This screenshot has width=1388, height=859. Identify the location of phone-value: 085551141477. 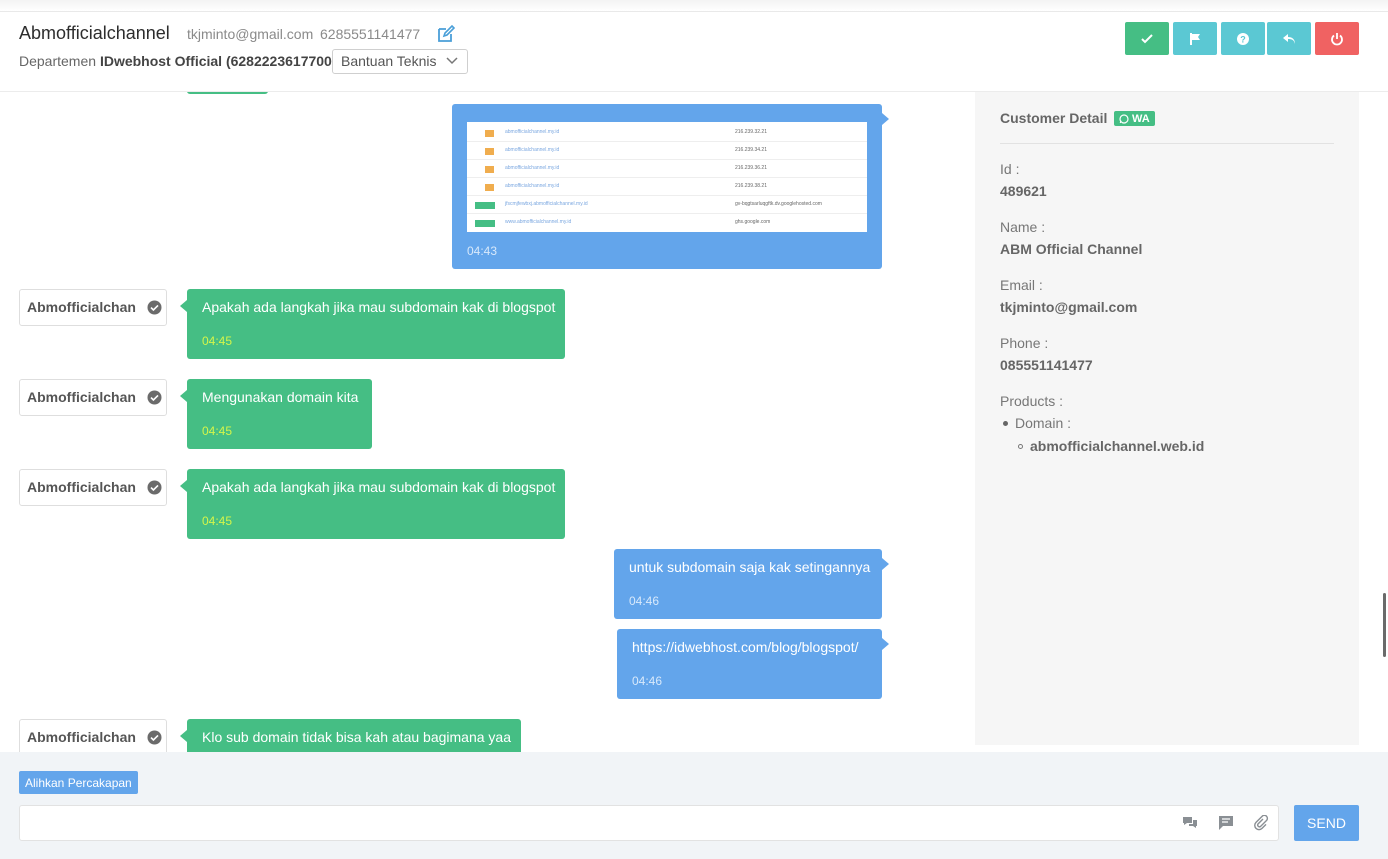
(1046, 365).